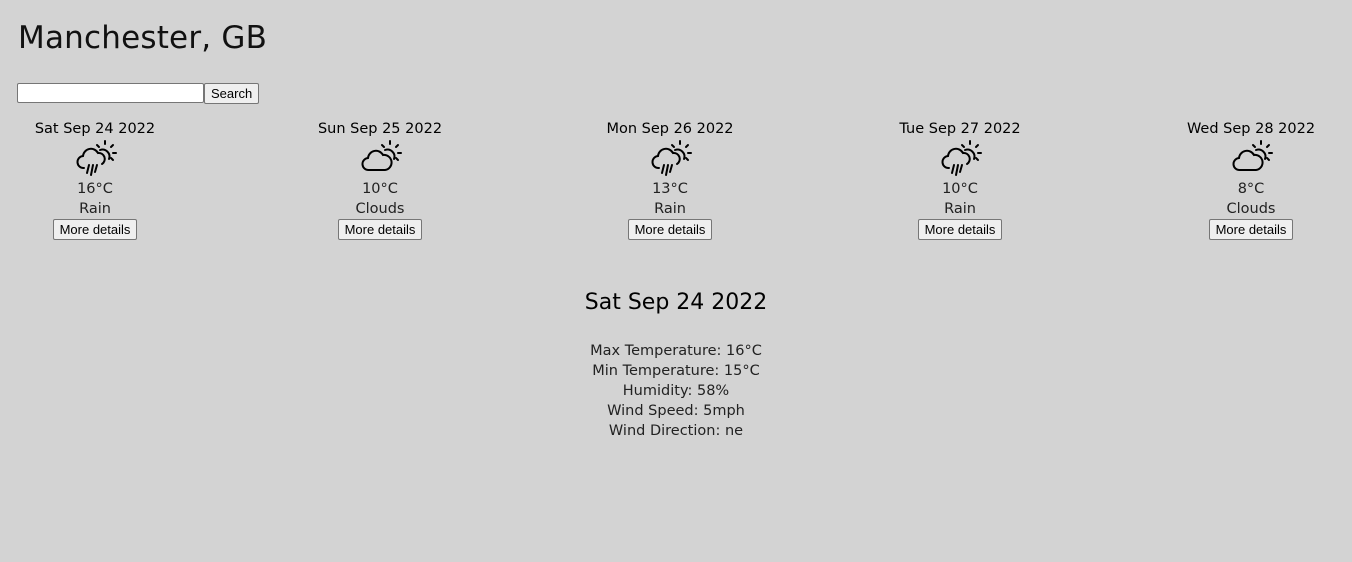  What do you see at coordinates (676, 391) in the screenshot?
I see `details-humidity: Humidity: 58%` at bounding box center [676, 391].